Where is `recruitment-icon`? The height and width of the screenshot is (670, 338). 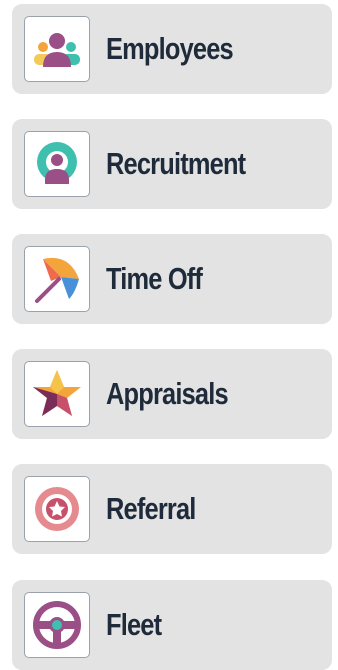
recruitment-icon is located at coordinates (57, 163).